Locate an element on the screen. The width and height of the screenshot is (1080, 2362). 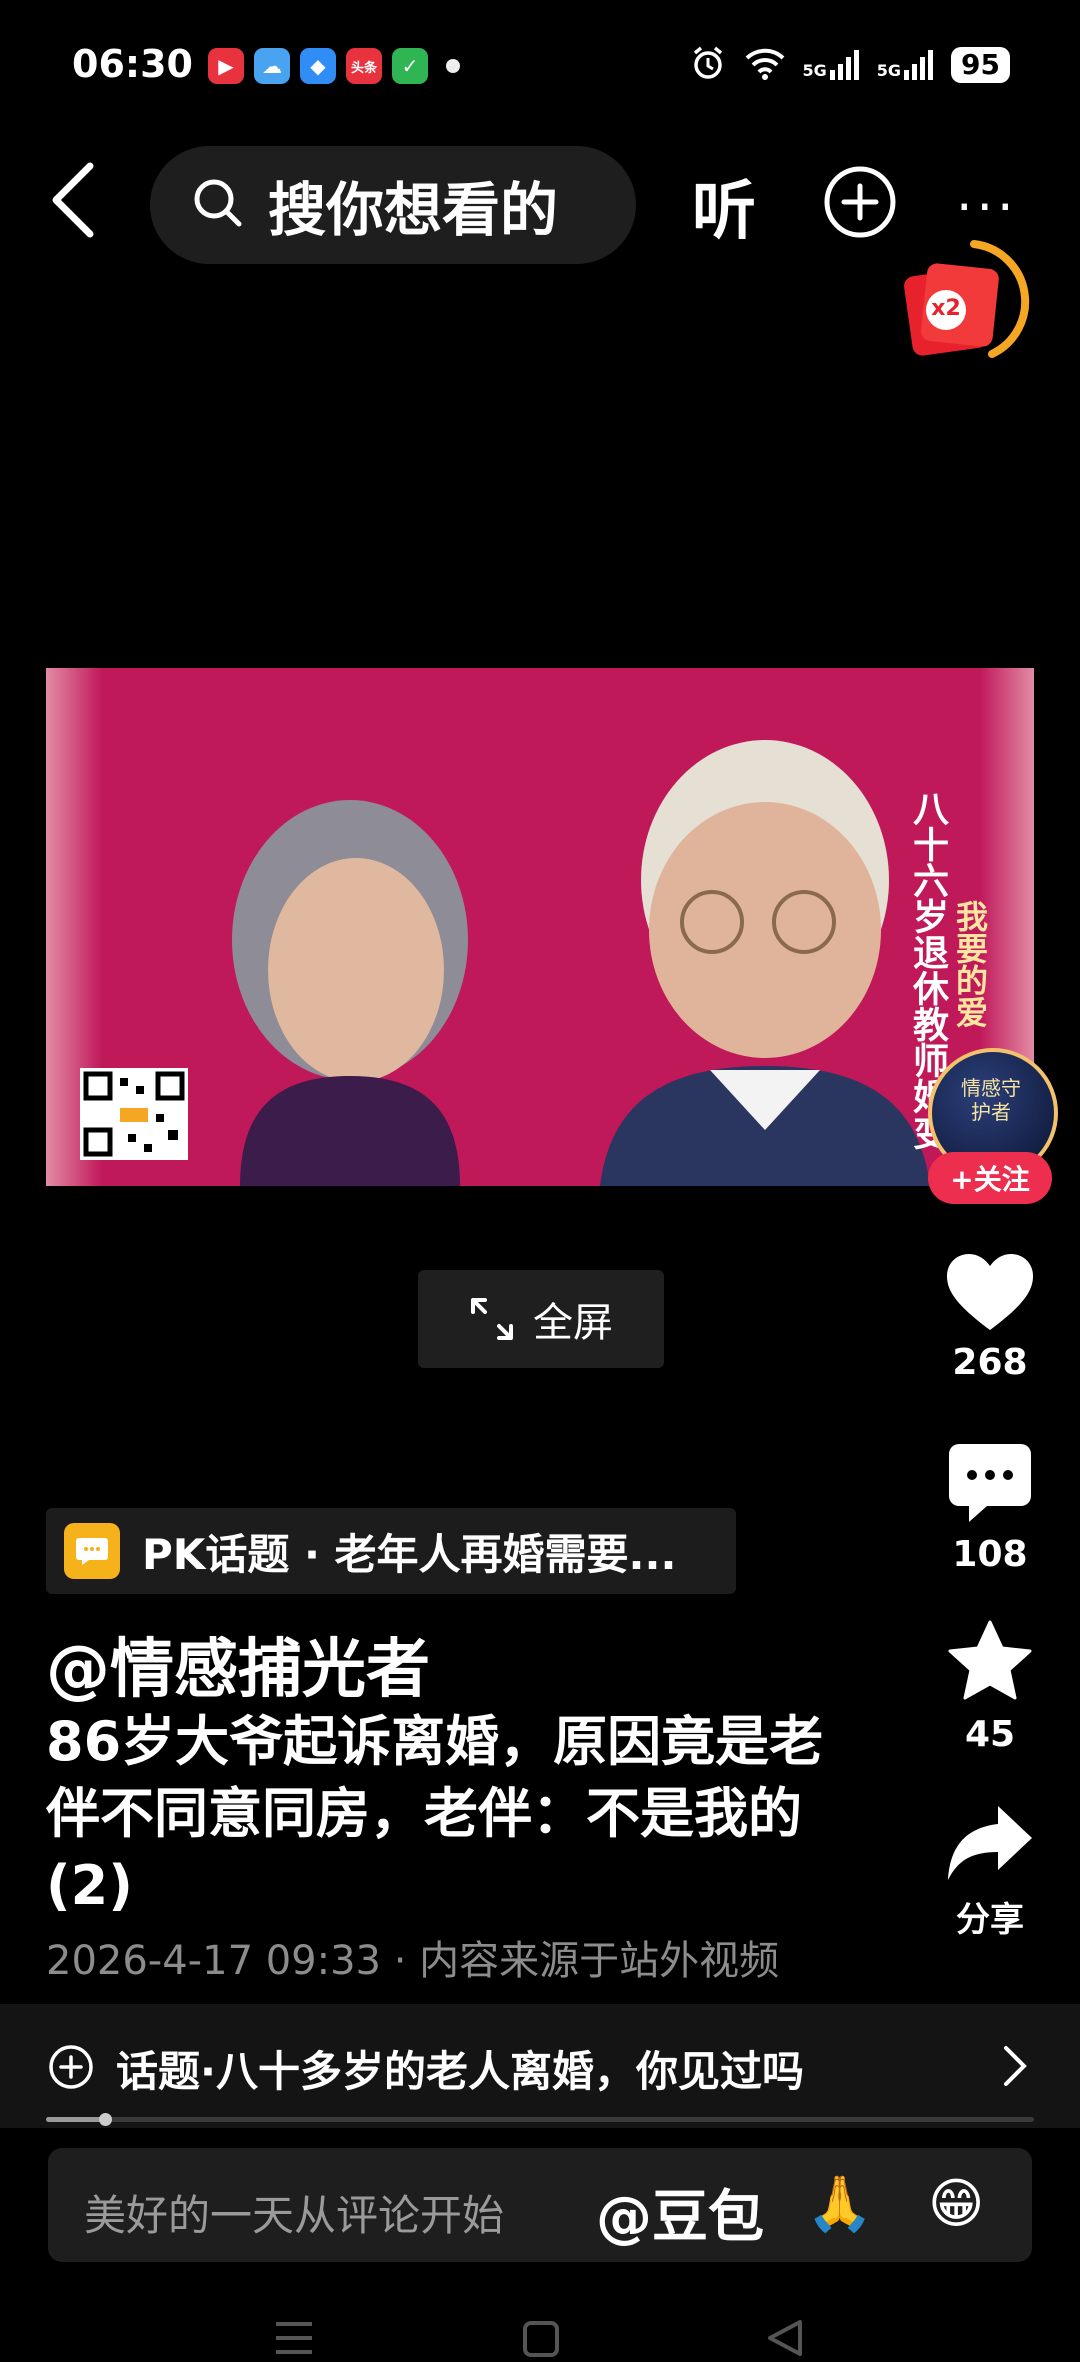
video-caption-vertical-2: 我要的爱 is located at coordinates (970, 964).